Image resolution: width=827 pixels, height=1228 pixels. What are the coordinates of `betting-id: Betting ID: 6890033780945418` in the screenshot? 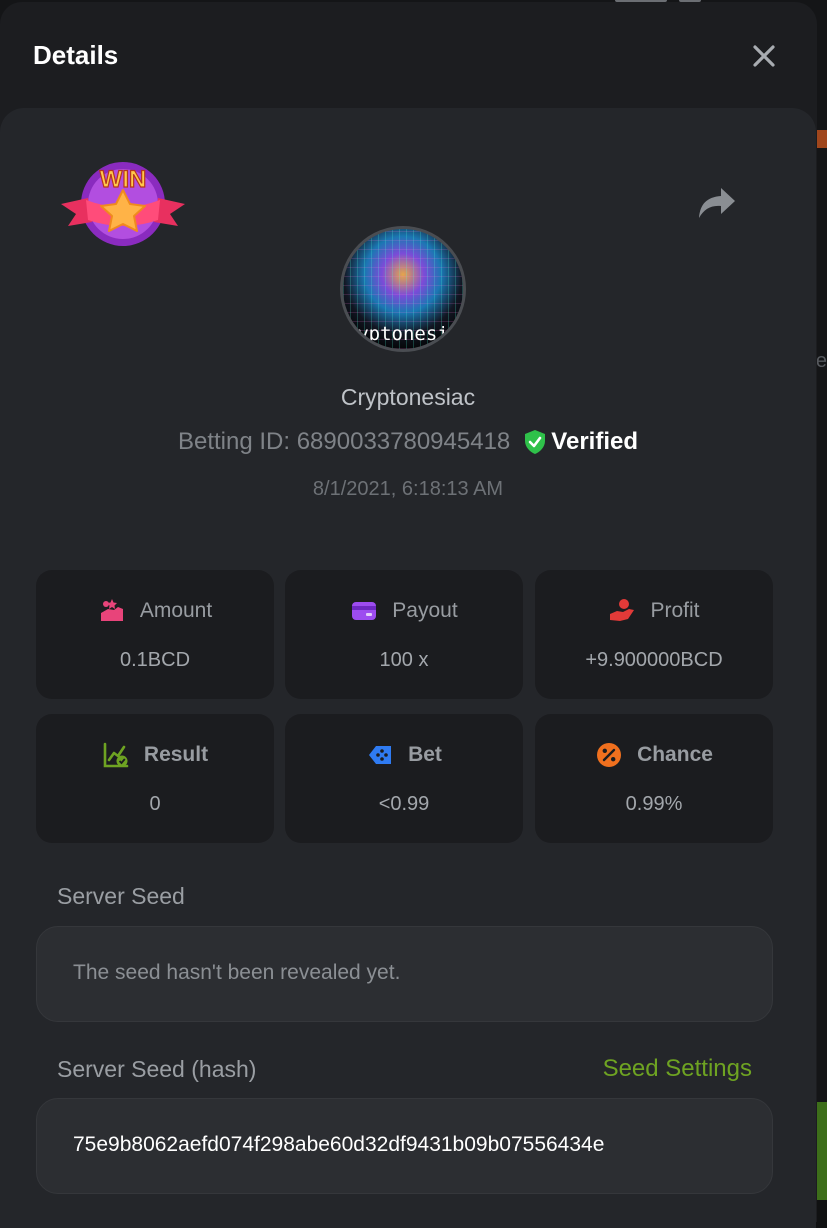 It's located at (344, 441).